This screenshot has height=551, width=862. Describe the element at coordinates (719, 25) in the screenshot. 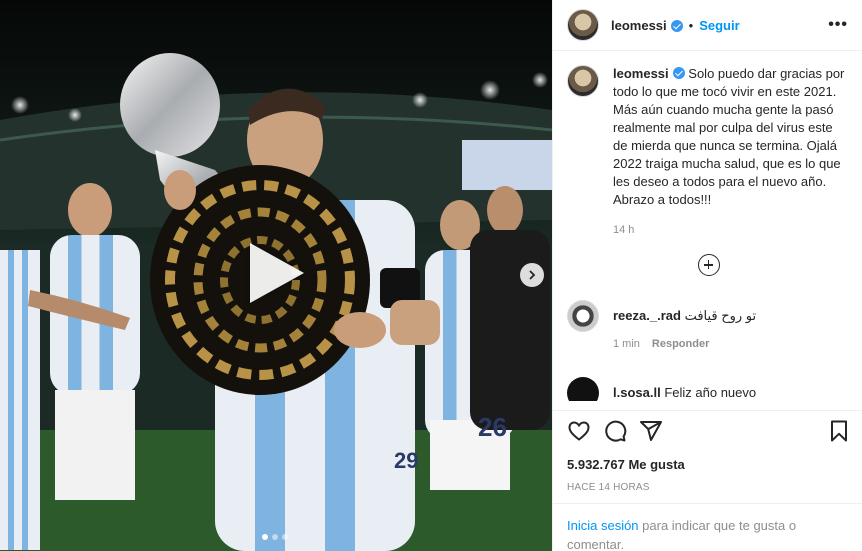

I see `follow-button: Seguir` at that location.